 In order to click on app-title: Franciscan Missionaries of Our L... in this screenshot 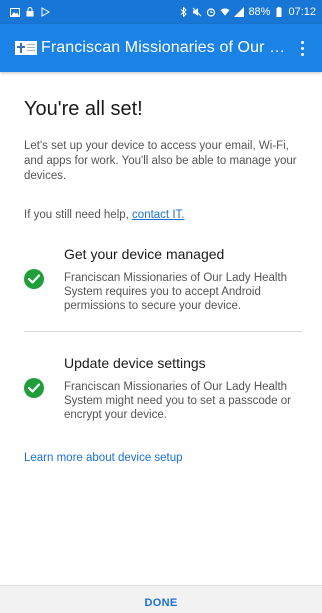, I will do `click(164, 47)`.